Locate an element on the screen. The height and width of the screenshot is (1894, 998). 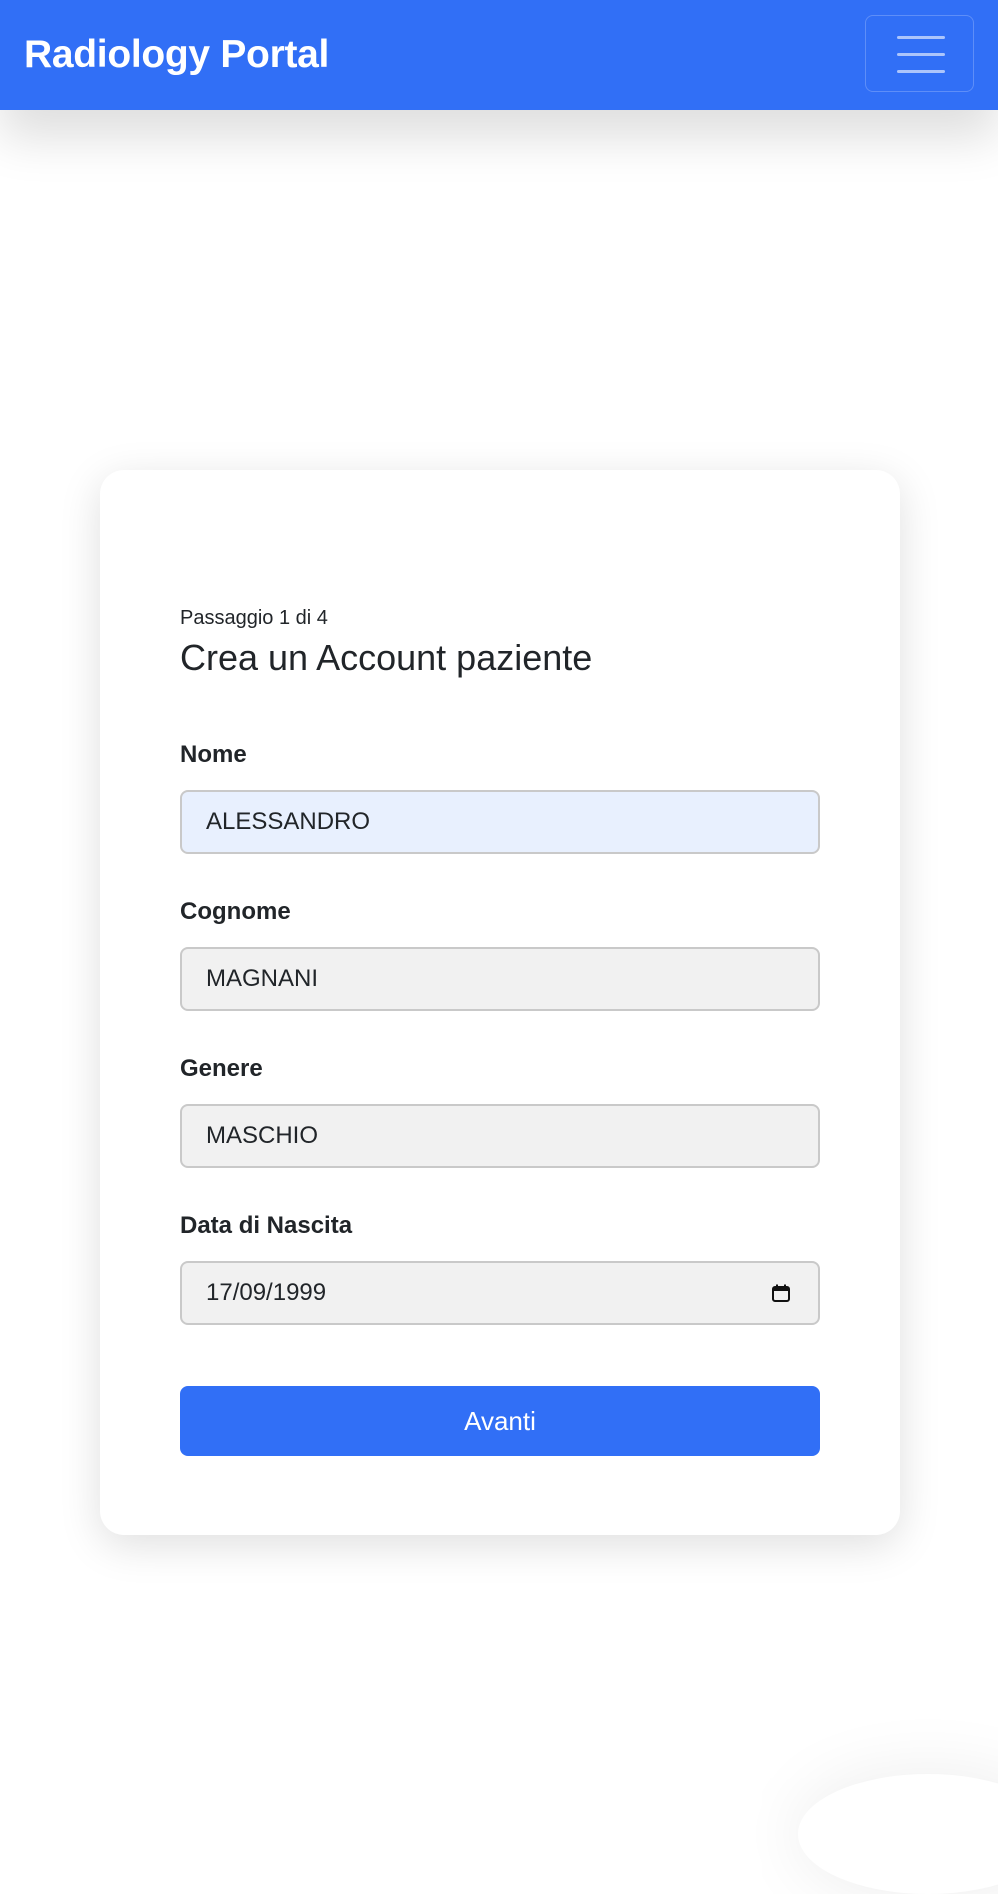
genere-label: Genere is located at coordinates (221, 1068).